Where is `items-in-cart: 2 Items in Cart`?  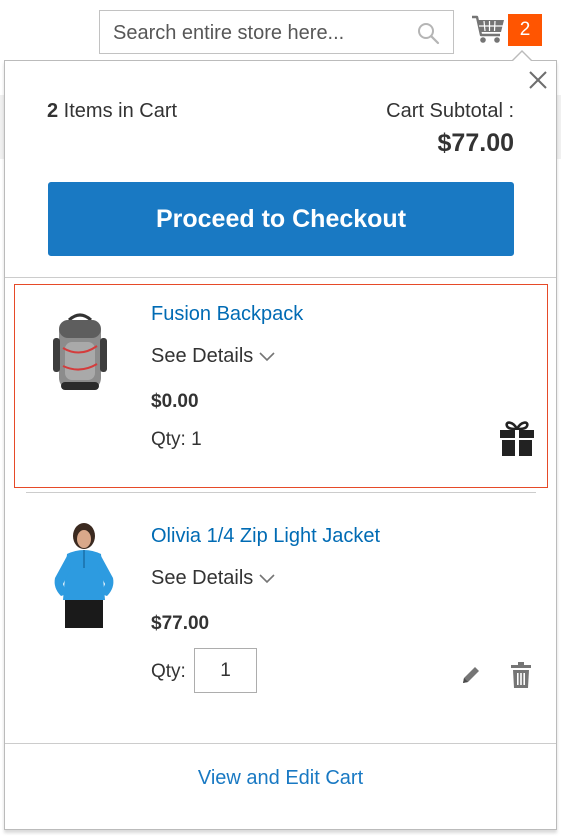
items-in-cart: 2 Items in Cart is located at coordinates (112, 111).